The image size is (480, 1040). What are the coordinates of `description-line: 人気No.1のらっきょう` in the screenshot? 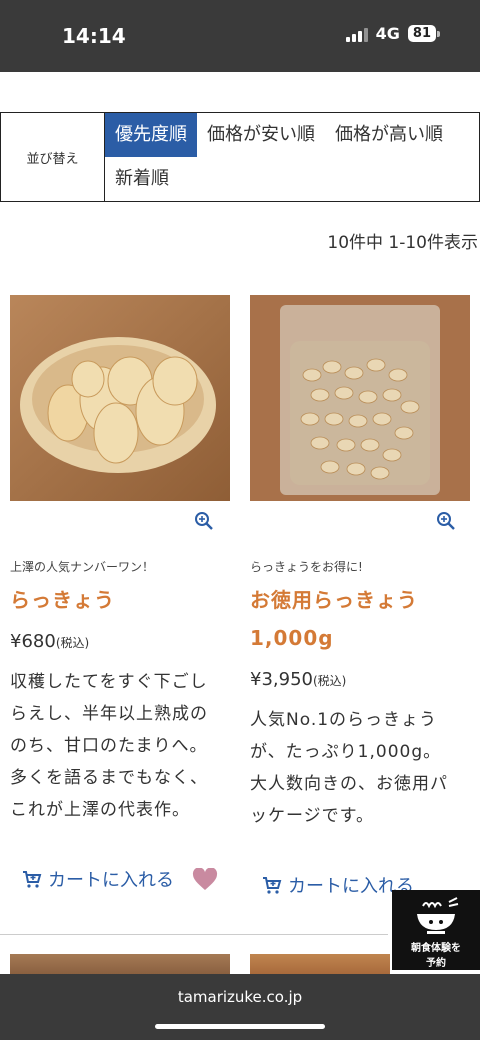 It's located at (344, 720).